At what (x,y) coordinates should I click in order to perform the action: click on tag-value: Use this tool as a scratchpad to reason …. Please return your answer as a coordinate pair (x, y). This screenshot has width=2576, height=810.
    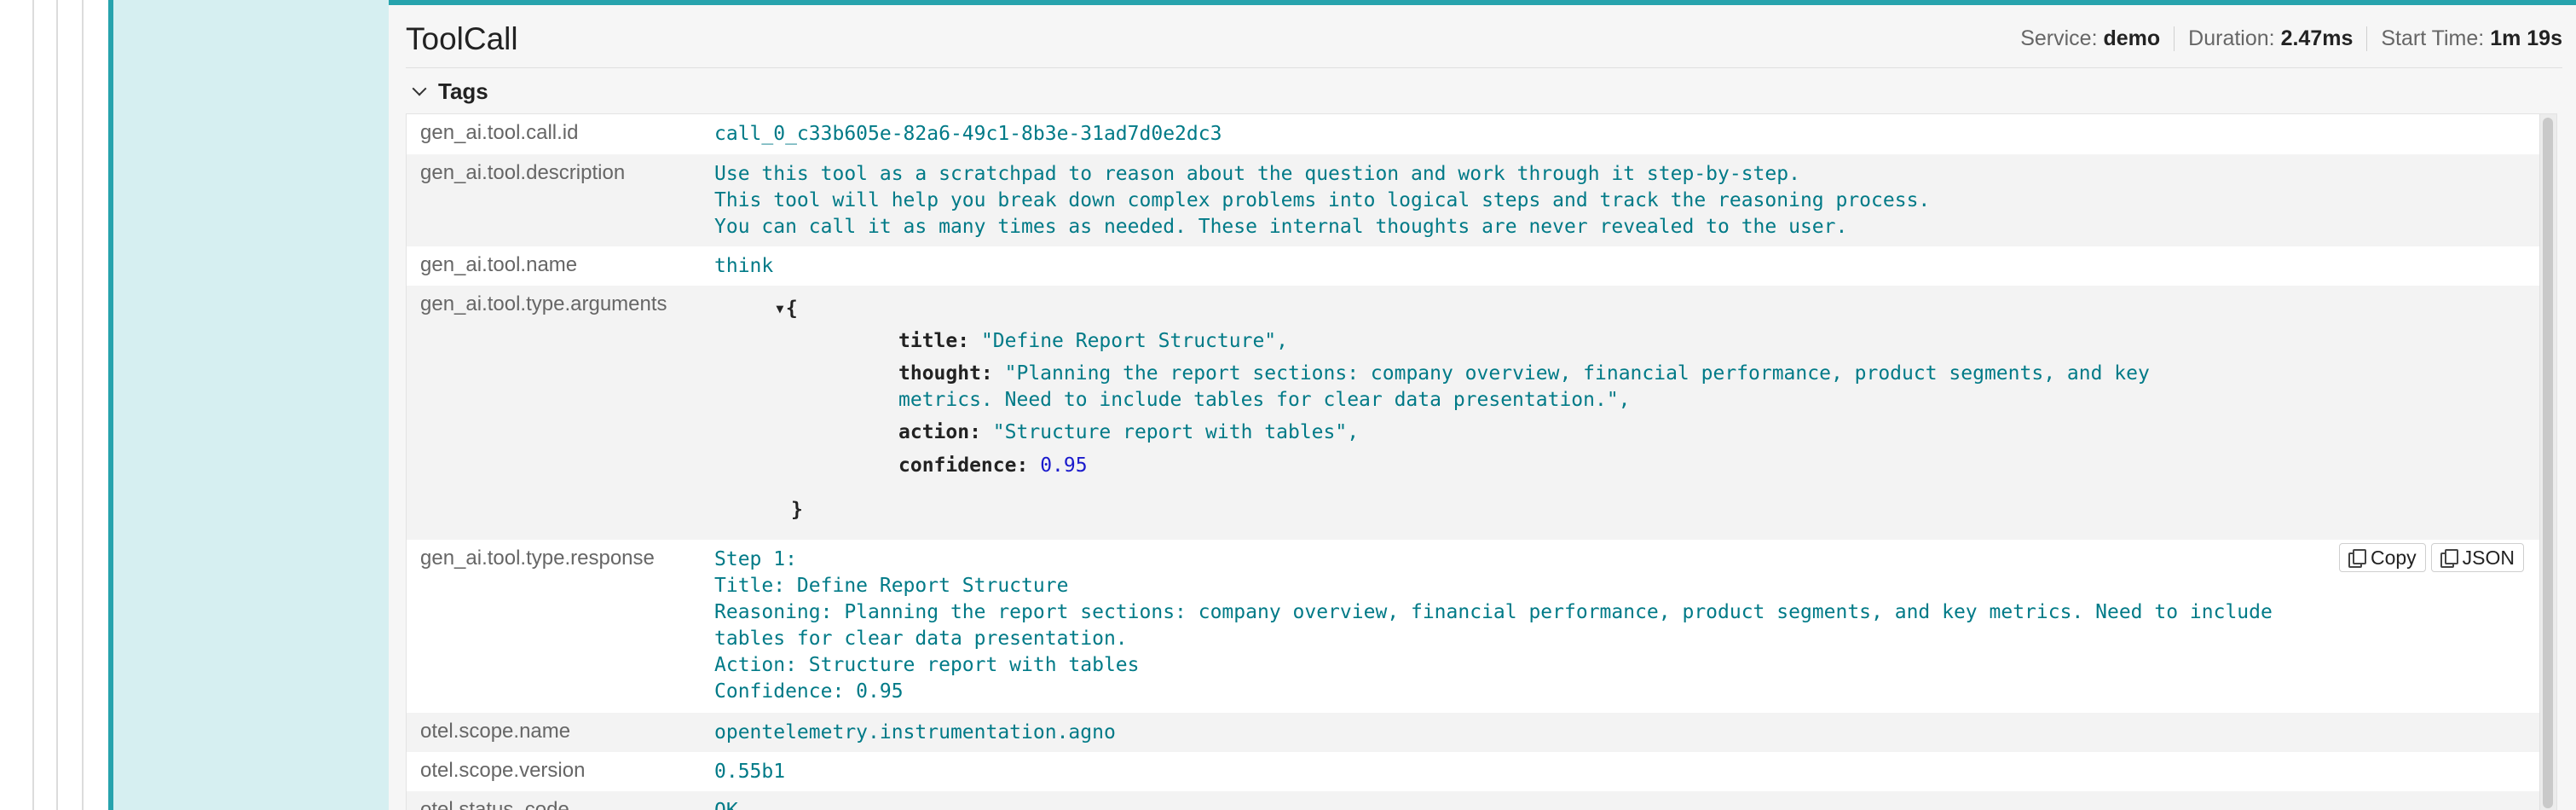
    Looking at the image, I should click on (1322, 200).